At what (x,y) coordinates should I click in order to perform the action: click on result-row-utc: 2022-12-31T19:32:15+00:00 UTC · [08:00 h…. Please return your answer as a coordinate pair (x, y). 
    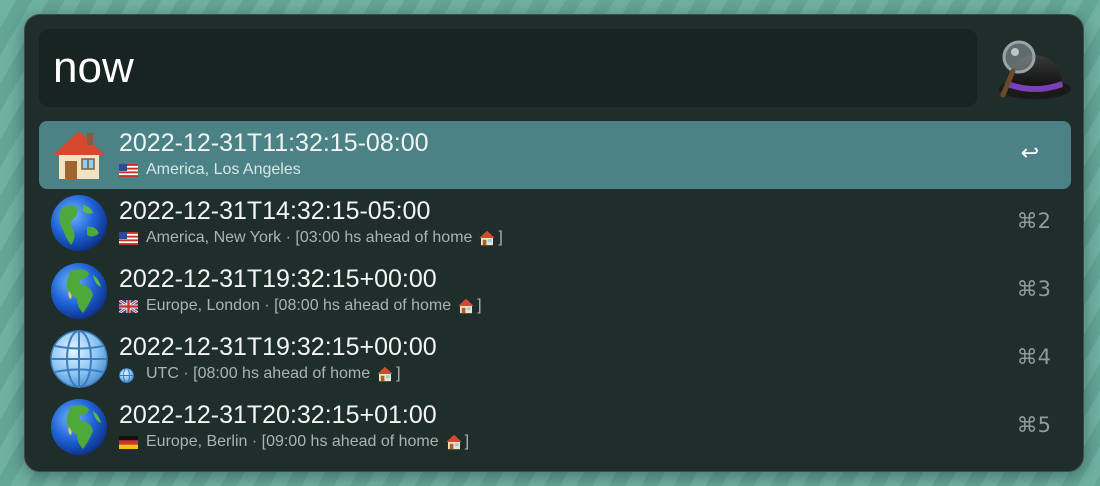
    Looking at the image, I should click on (555, 359).